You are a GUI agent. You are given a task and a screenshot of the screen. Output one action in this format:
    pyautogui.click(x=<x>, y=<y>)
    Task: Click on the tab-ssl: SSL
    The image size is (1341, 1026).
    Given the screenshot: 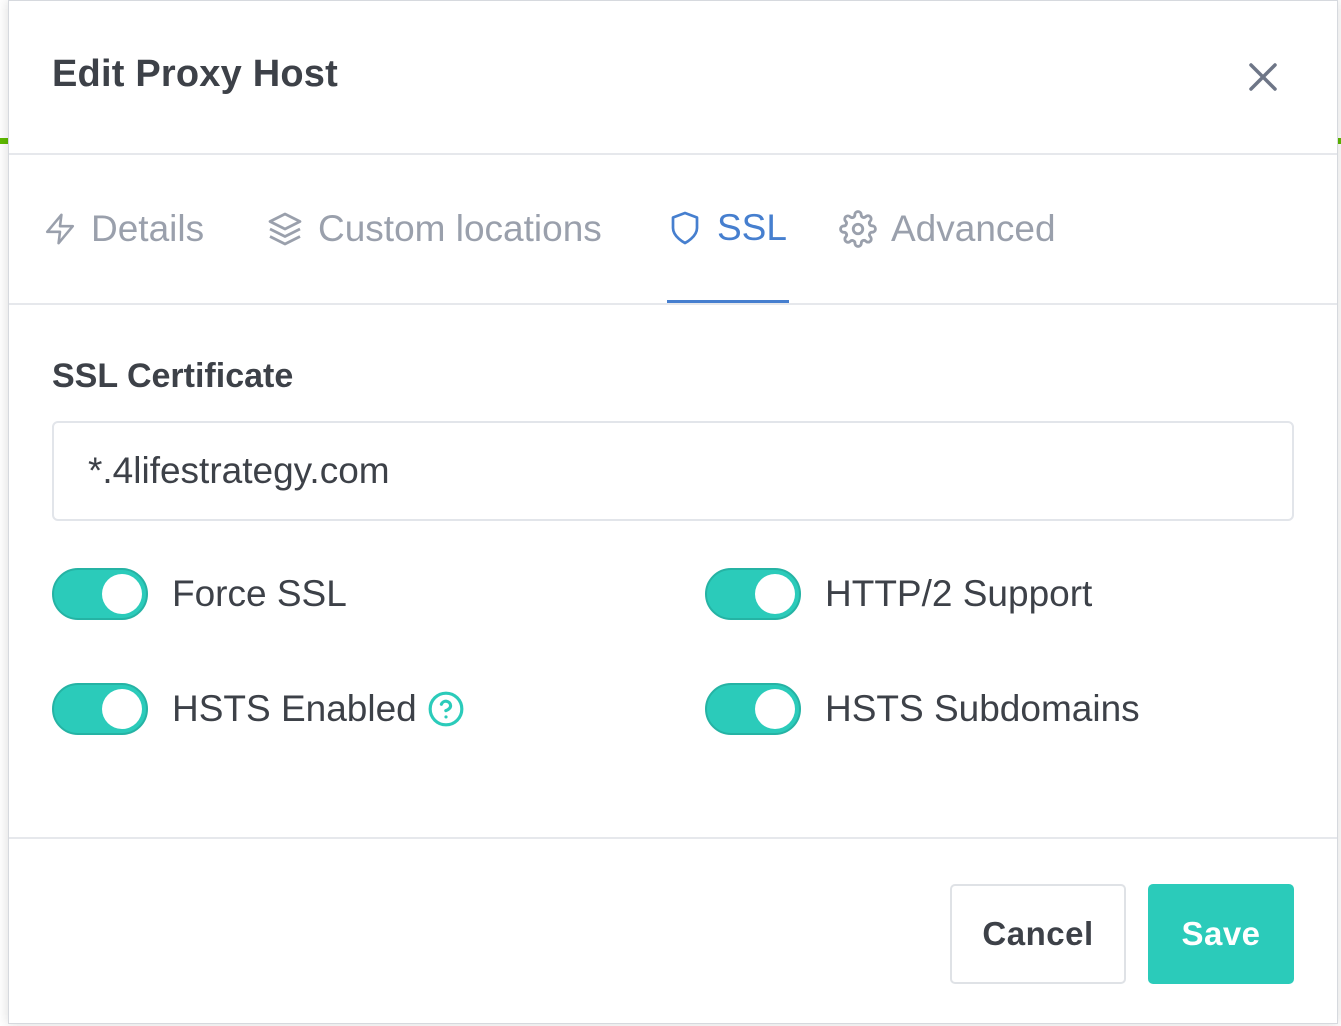 What is the action you would take?
    pyautogui.click(x=728, y=229)
    